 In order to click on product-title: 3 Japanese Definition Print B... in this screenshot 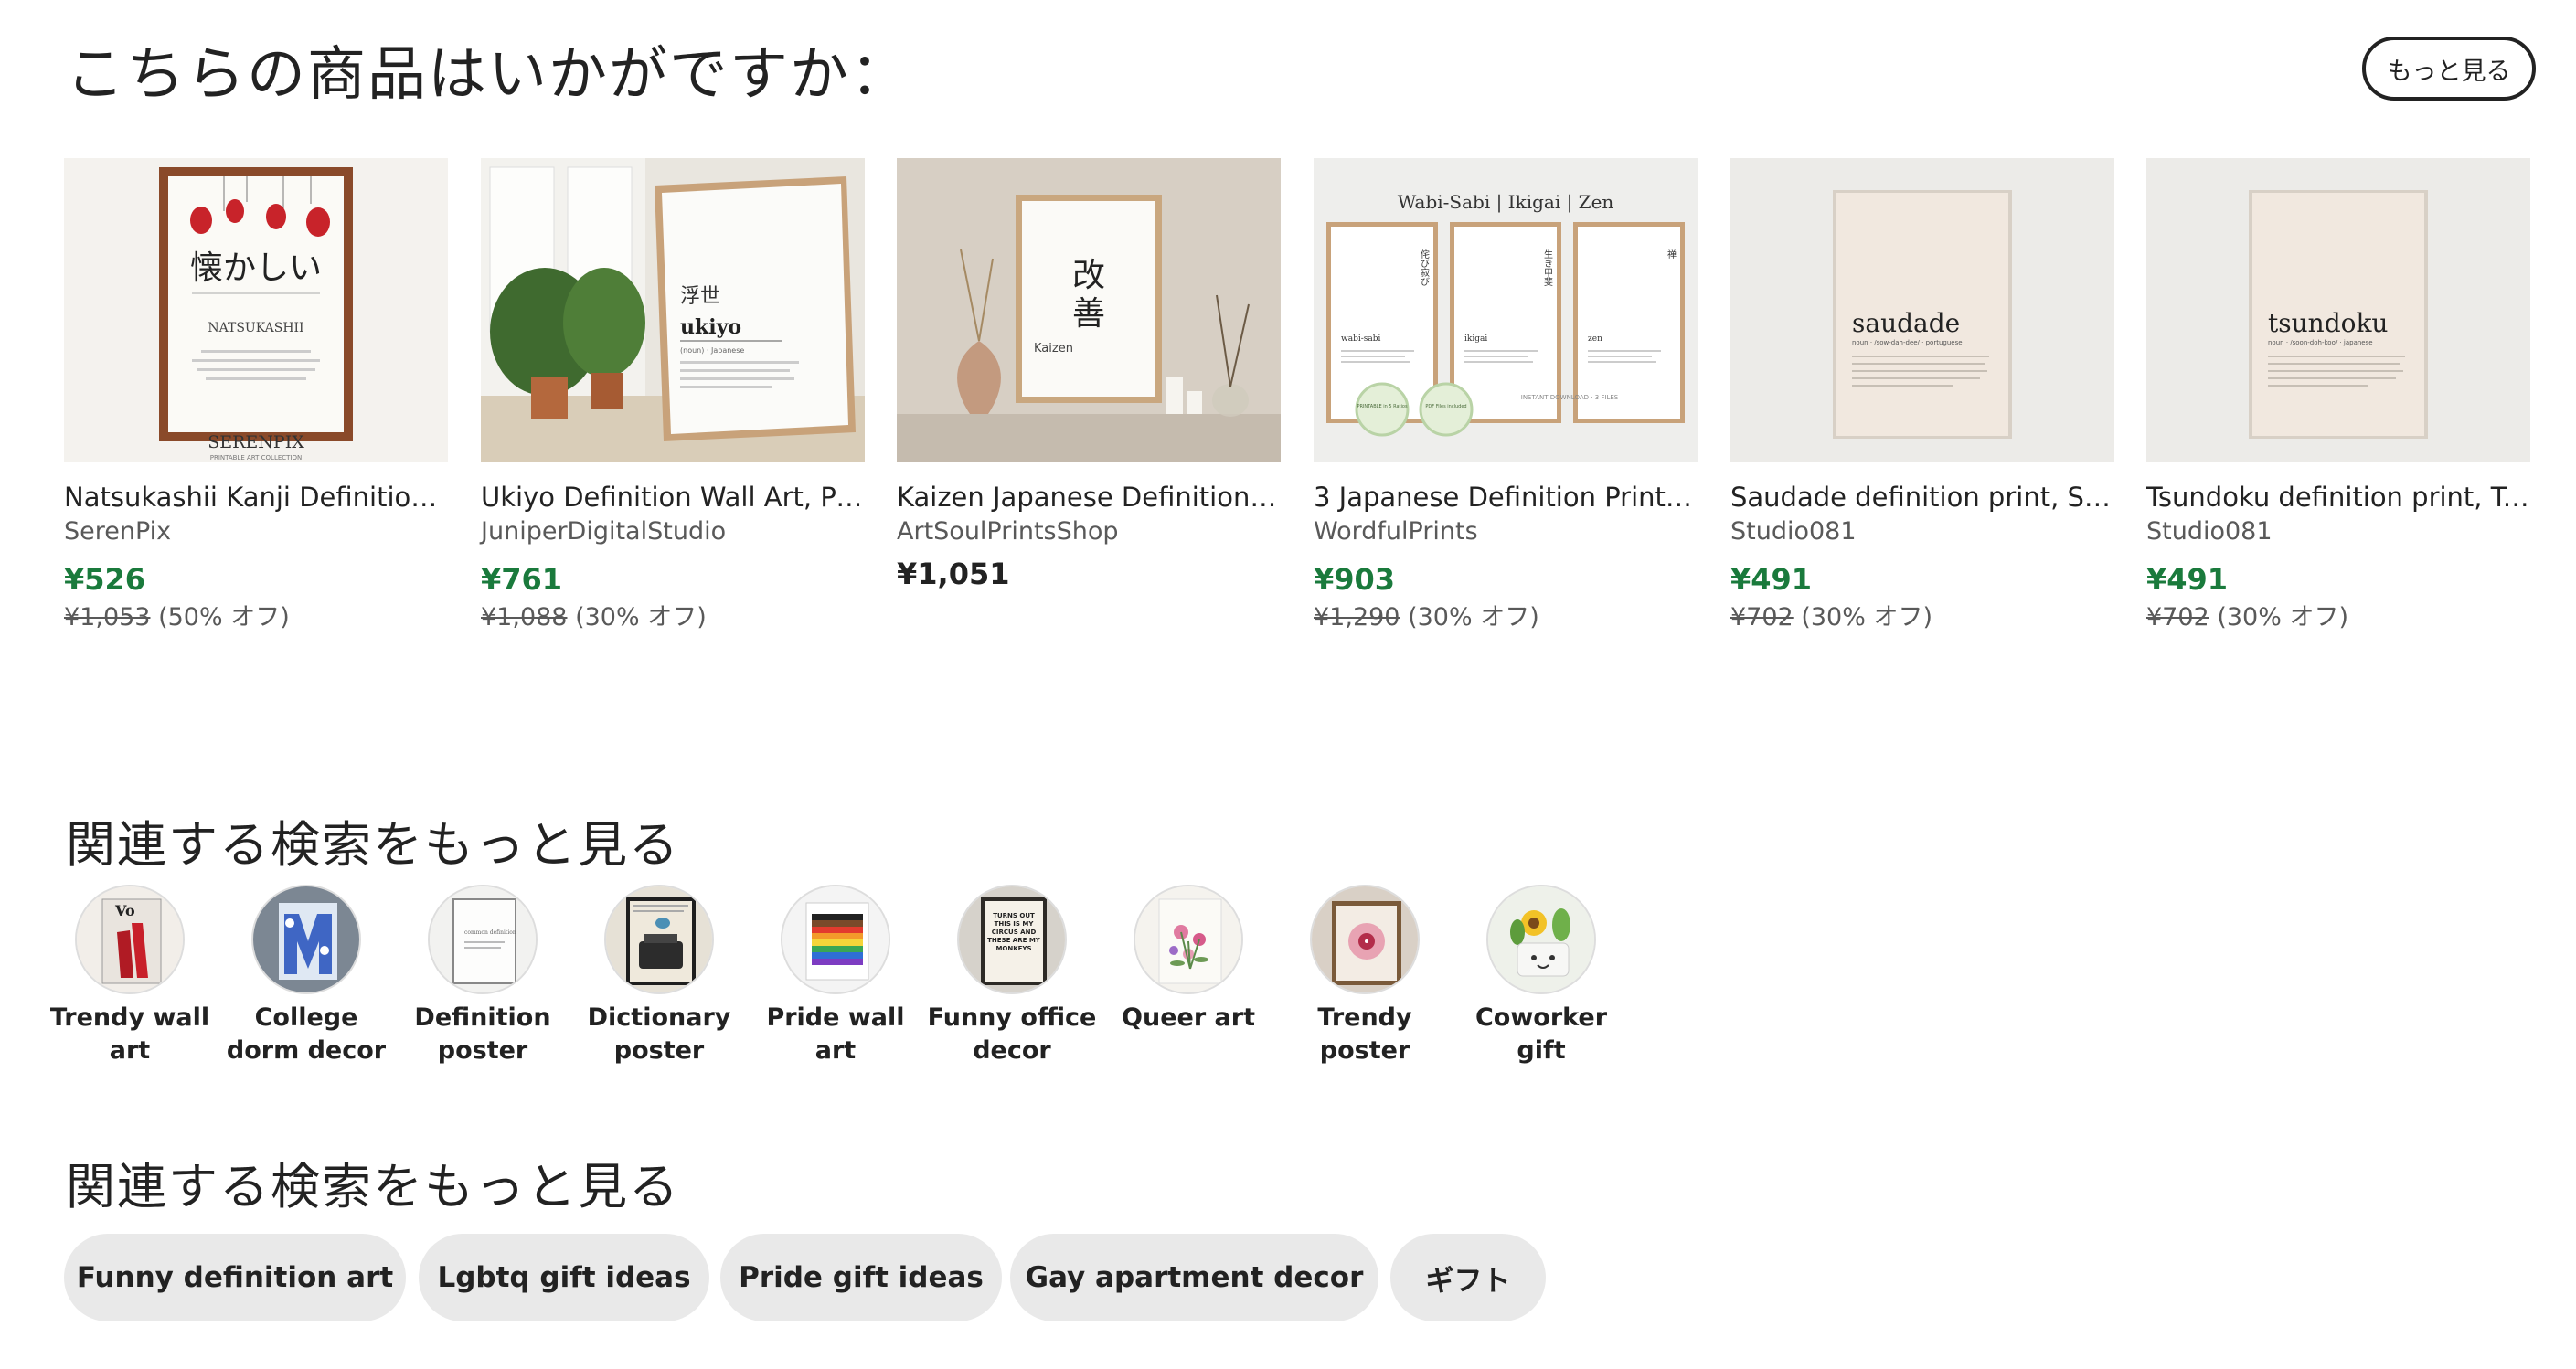, I will do `click(1506, 497)`.